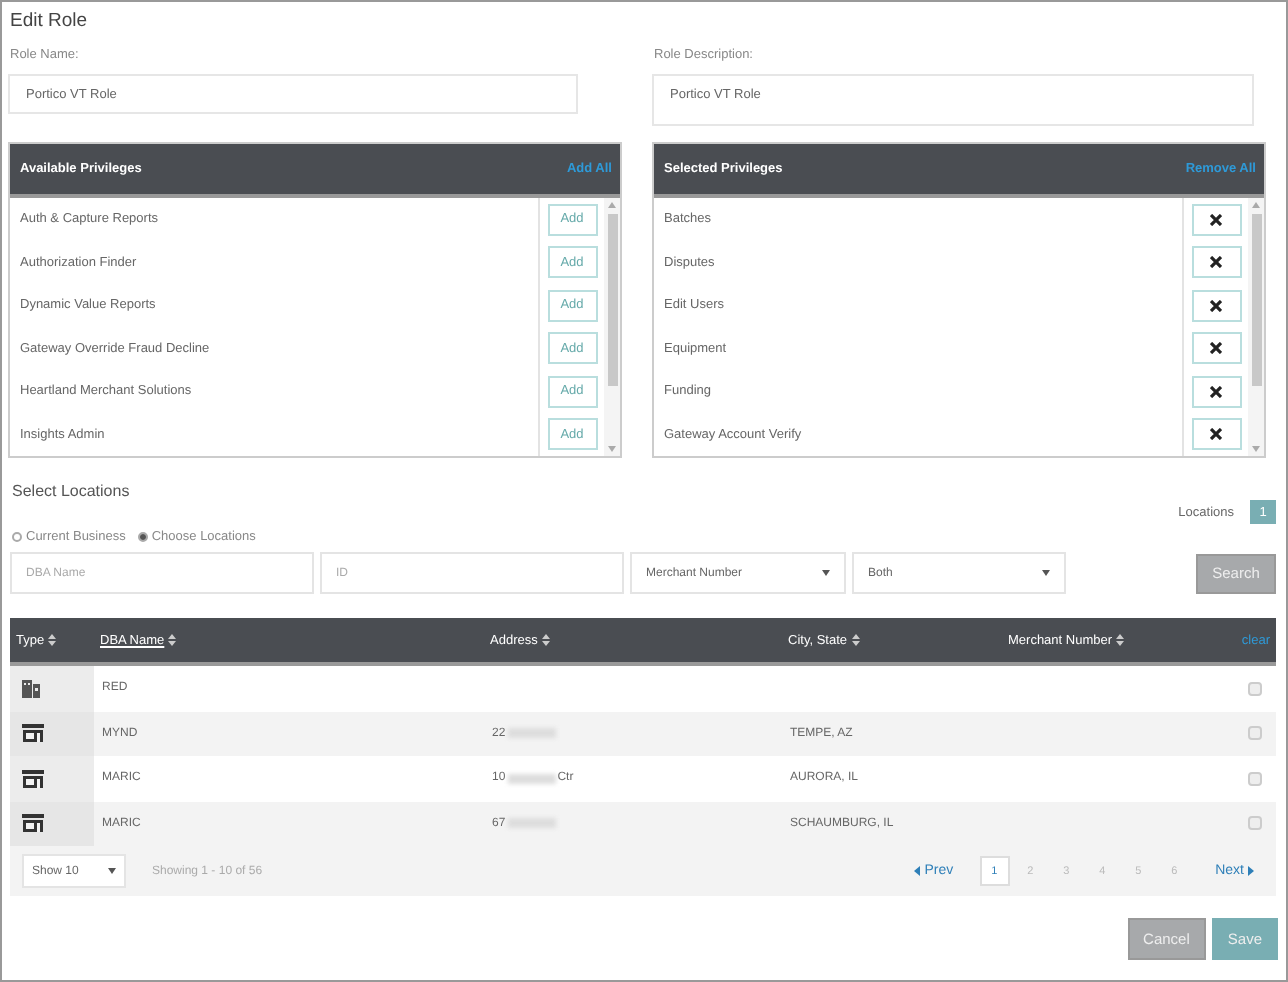 The image size is (1288, 982). I want to click on section-title: Select Locations, so click(72, 491).